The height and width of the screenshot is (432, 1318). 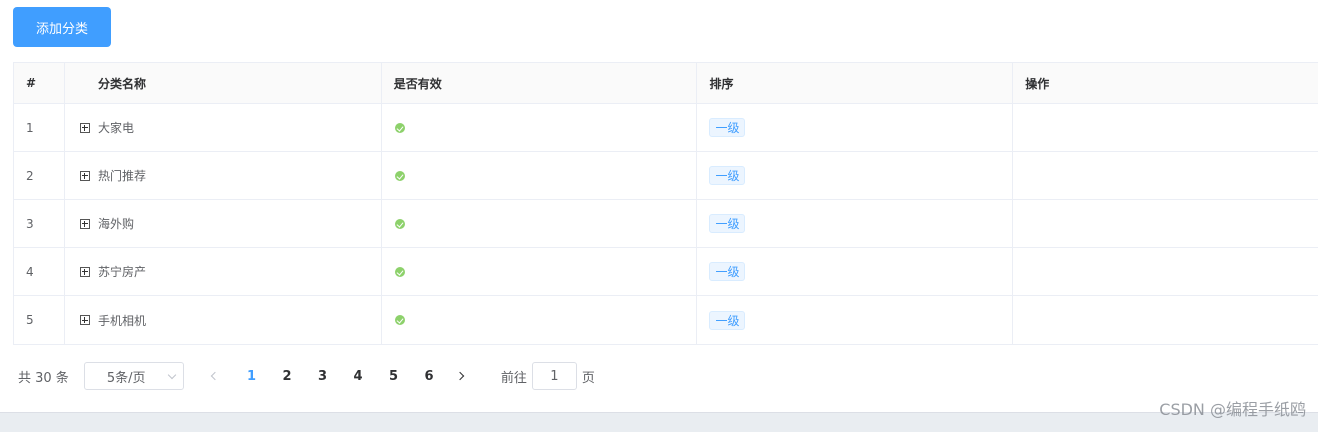 I want to click on row-name-cell: 苏宁房产, so click(x=223, y=271).